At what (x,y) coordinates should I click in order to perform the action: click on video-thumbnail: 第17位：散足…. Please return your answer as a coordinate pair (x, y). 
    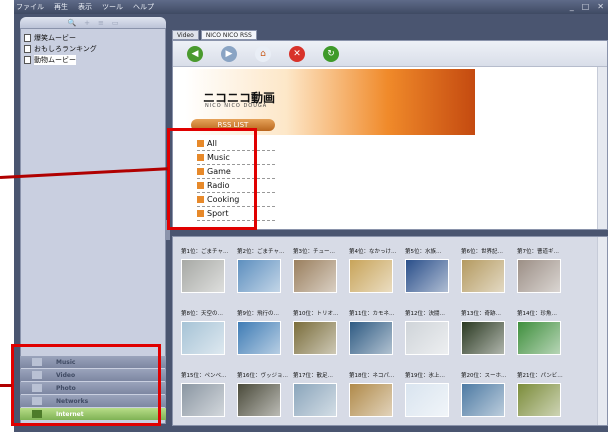
    Looking at the image, I should click on (319, 396).